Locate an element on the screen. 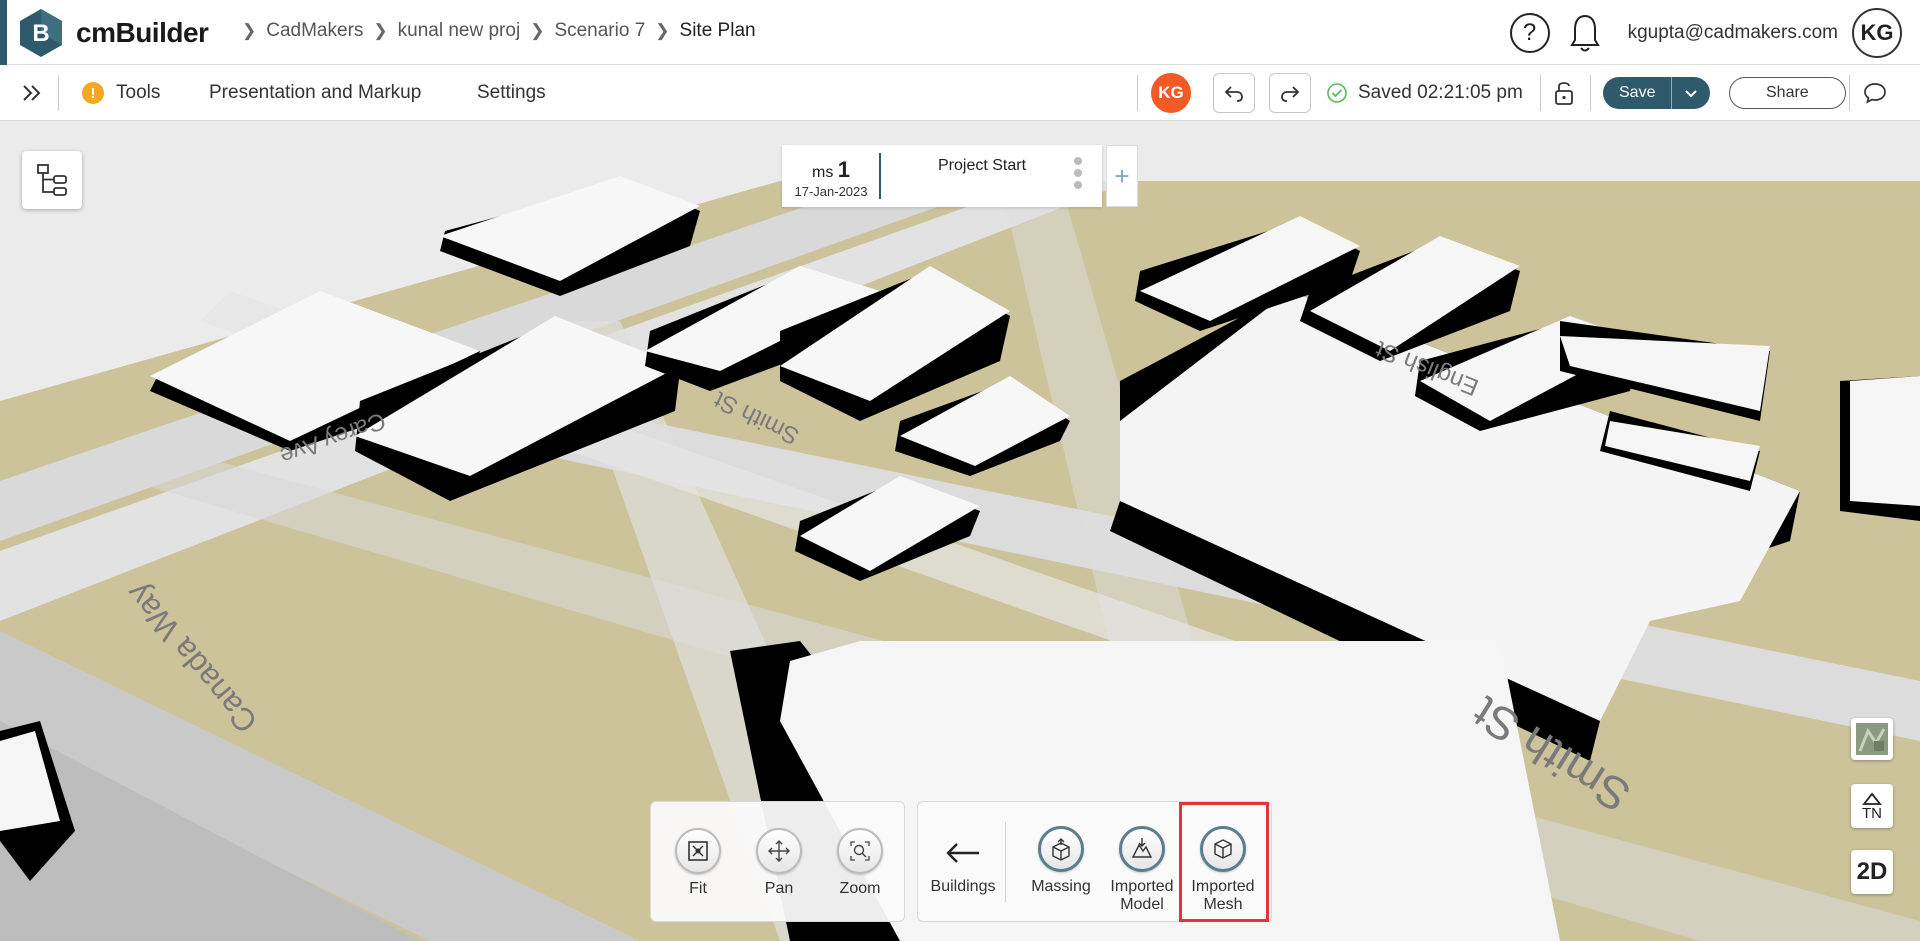 This screenshot has width=1920, height=941. massing-icon is located at coordinates (1061, 849).